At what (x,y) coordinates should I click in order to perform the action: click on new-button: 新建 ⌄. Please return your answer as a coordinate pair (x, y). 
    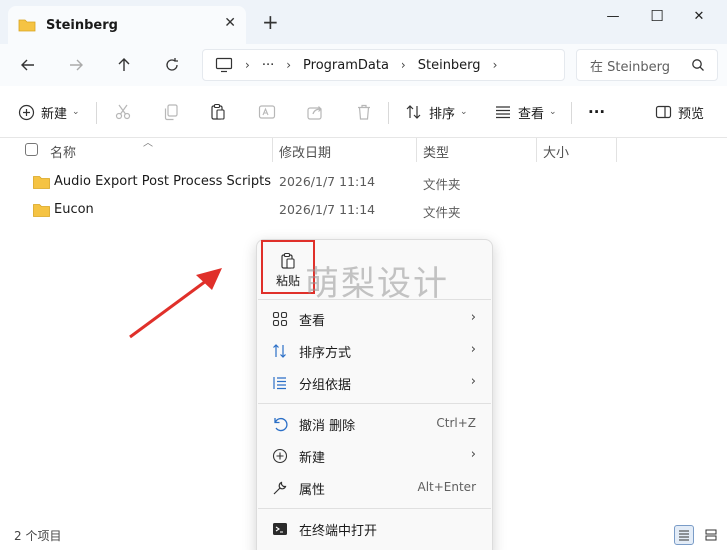
    Looking at the image, I should click on (49, 112).